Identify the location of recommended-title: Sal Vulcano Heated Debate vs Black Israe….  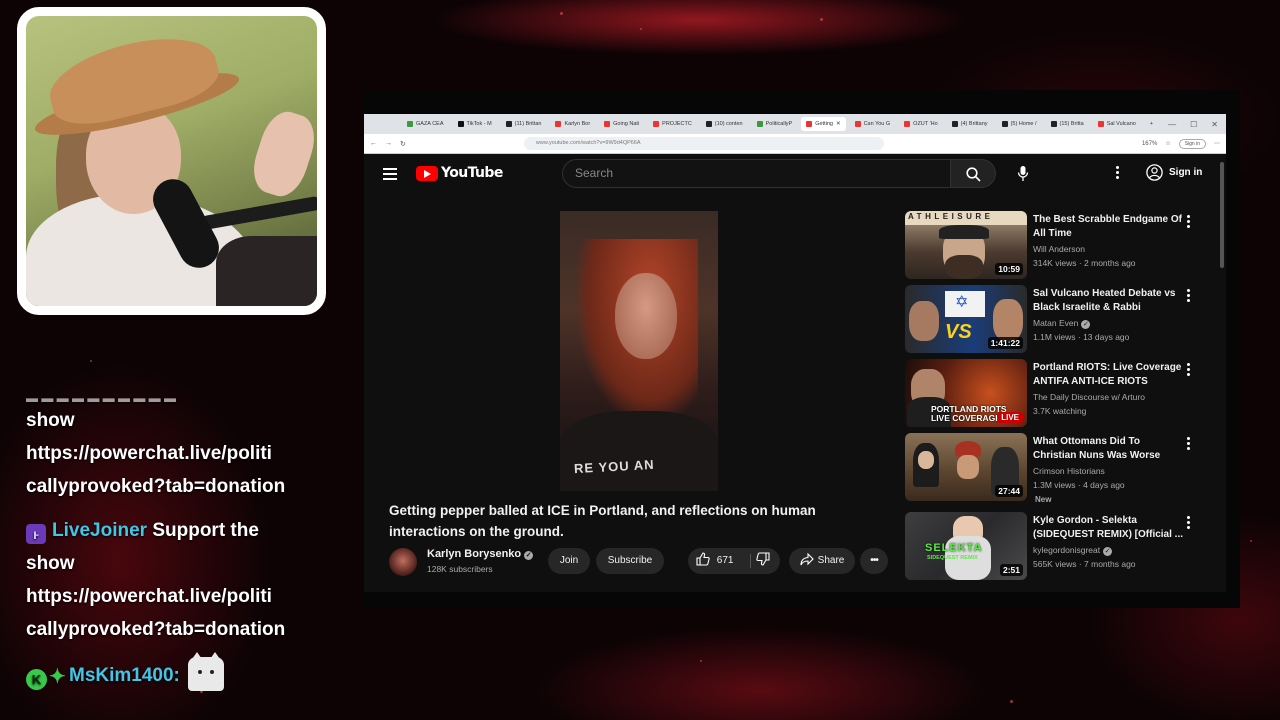
(1108, 301).